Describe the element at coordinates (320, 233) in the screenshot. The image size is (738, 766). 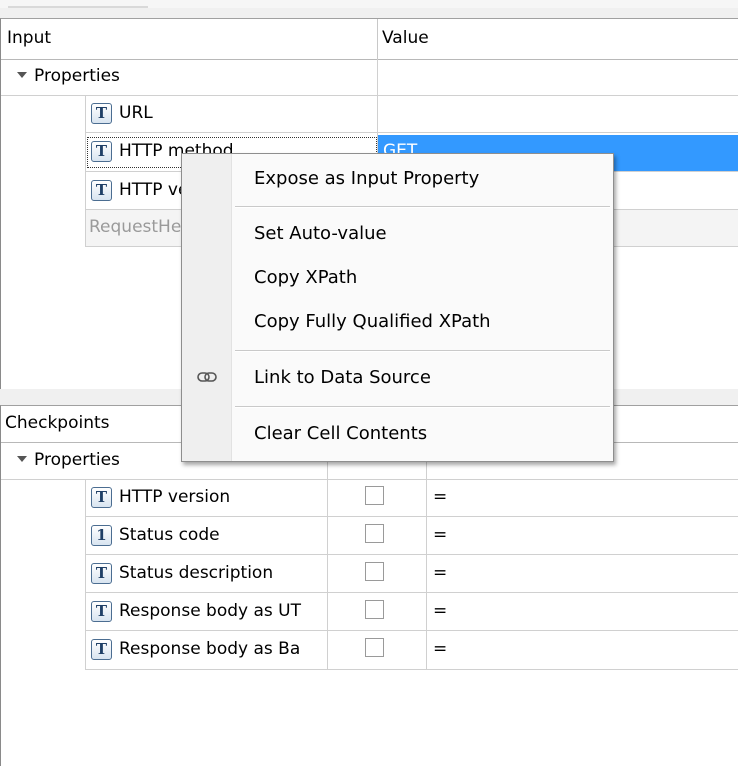
I see `menu-item-set-auto-value: Set Auto-value` at that location.